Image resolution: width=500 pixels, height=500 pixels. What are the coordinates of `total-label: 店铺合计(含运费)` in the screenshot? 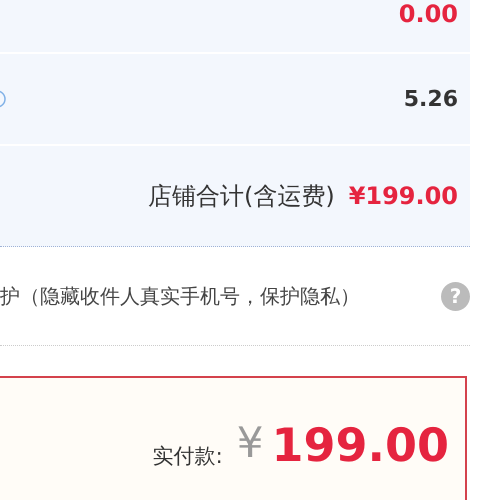 It's located at (241, 196).